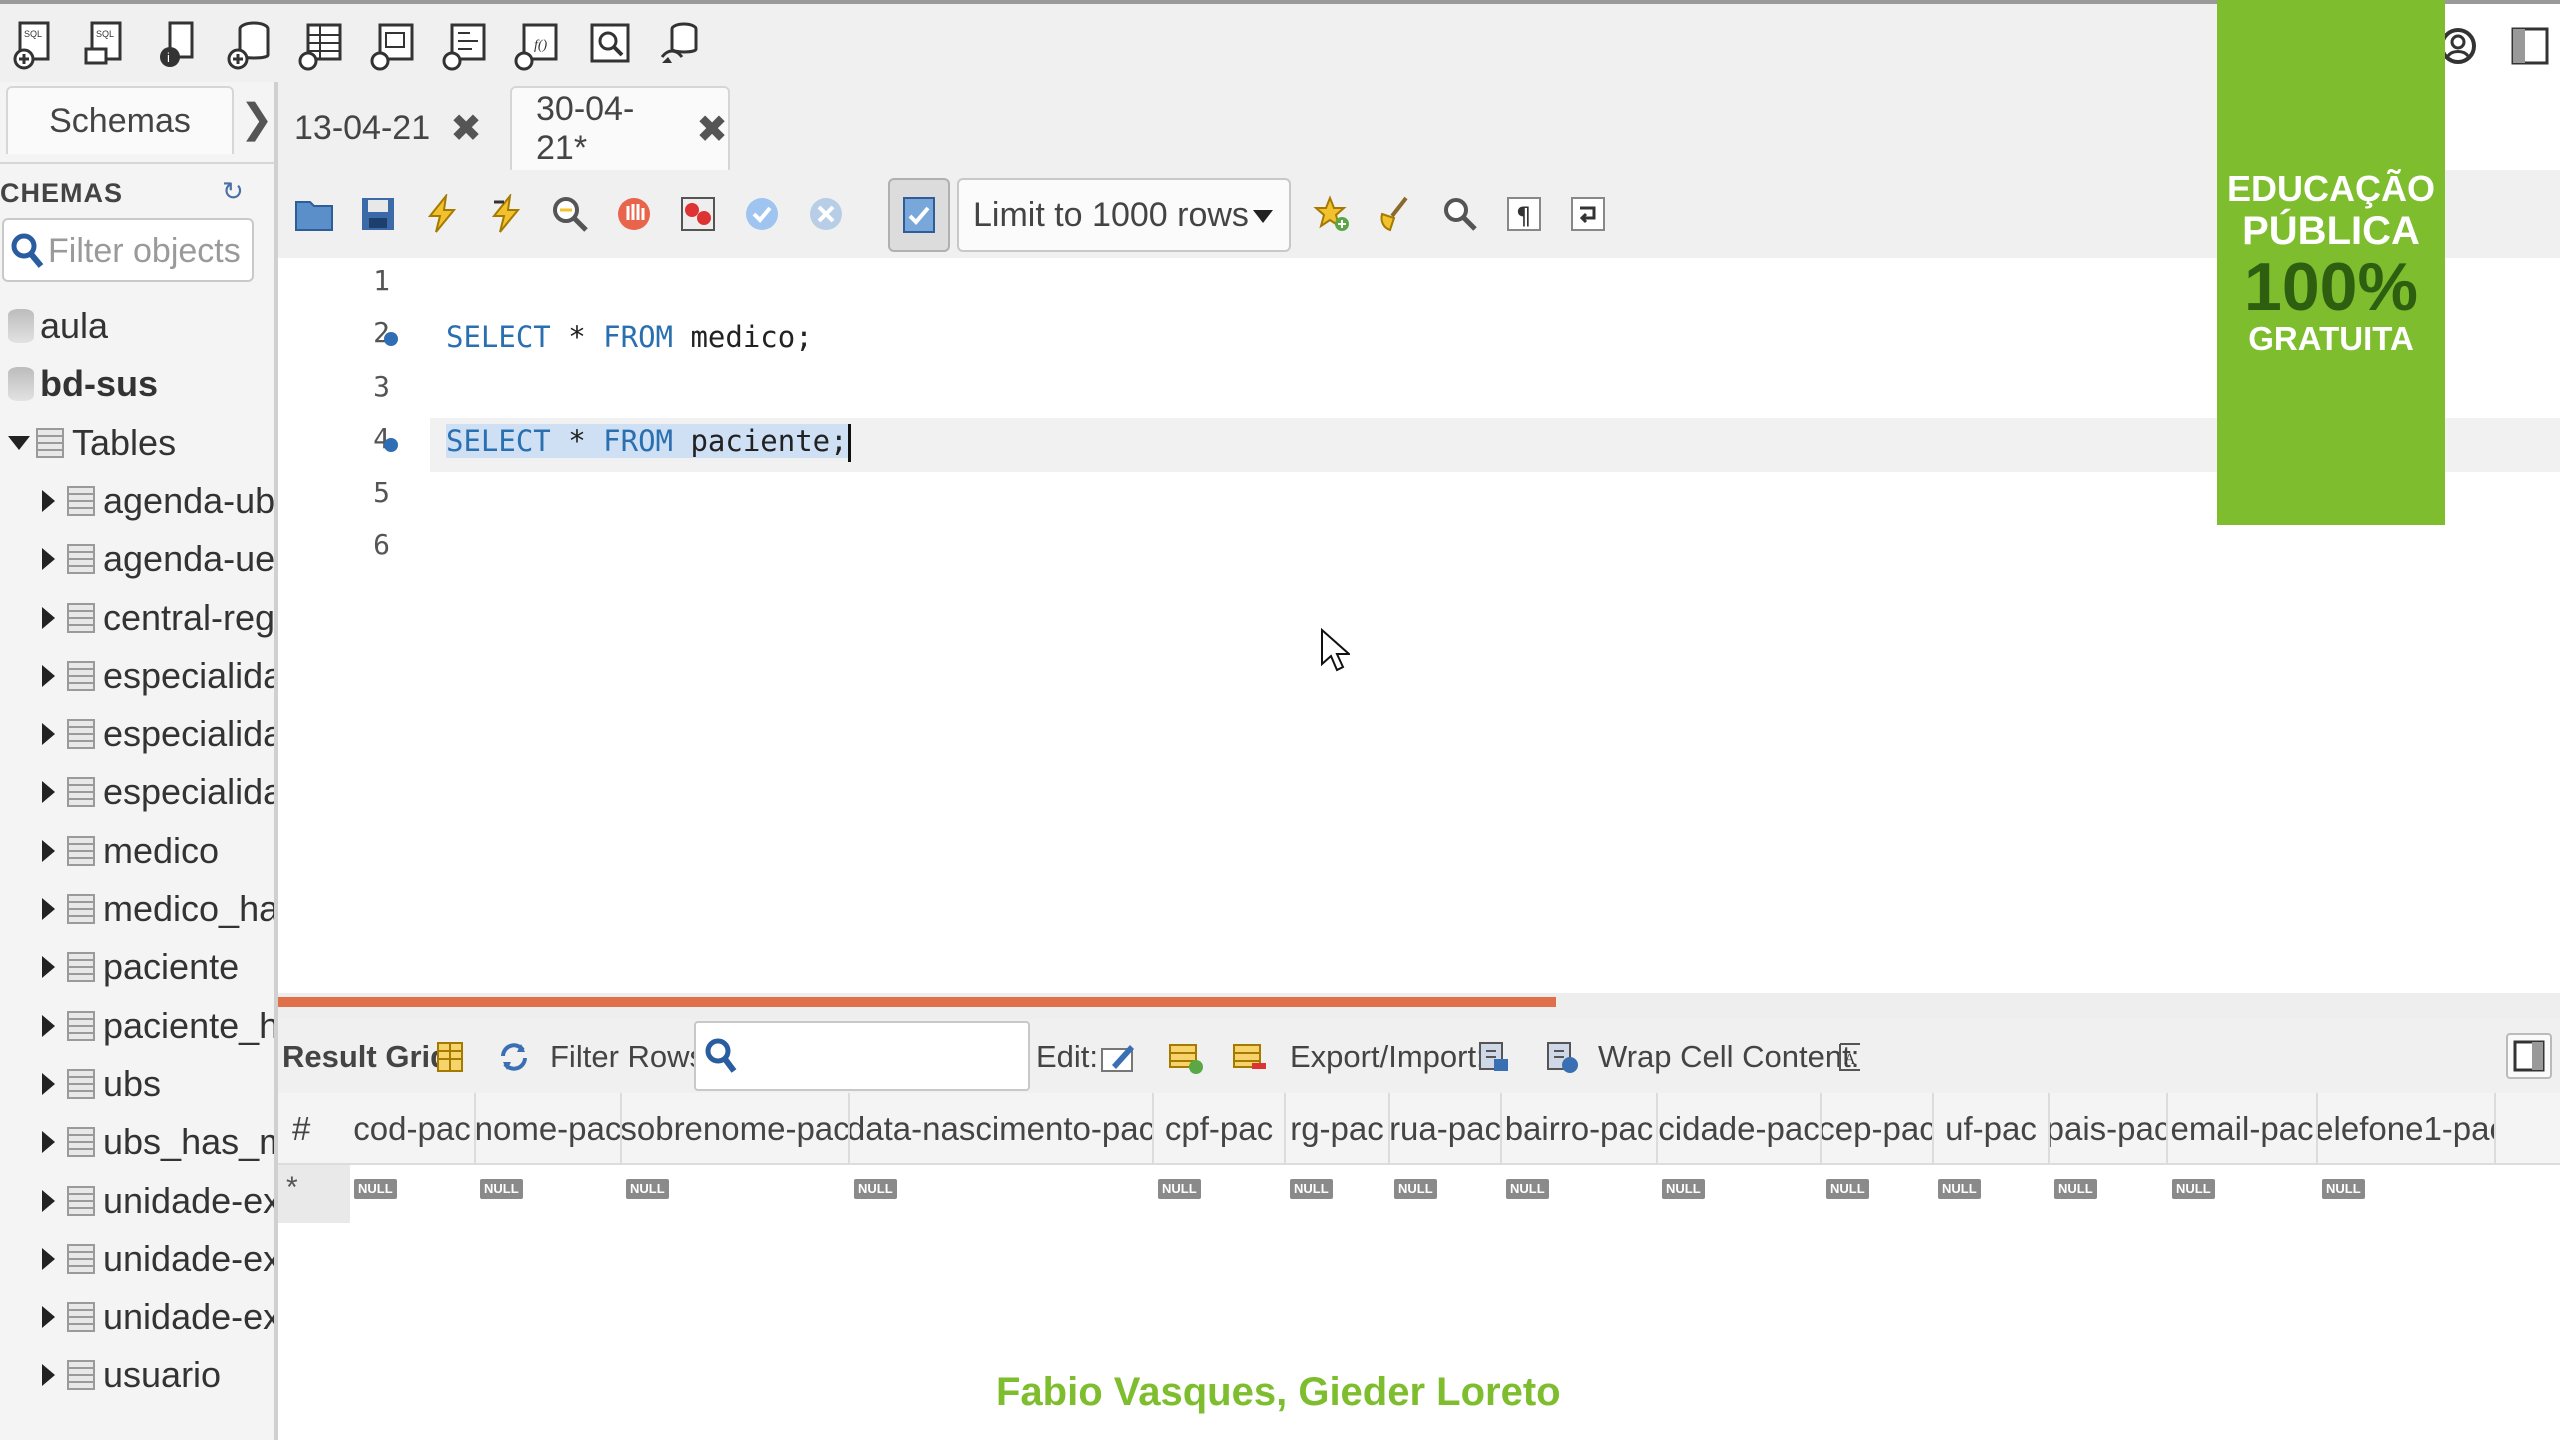 The image size is (2560, 1440). What do you see at coordinates (442, 214) in the screenshot?
I see `execute-icon` at bounding box center [442, 214].